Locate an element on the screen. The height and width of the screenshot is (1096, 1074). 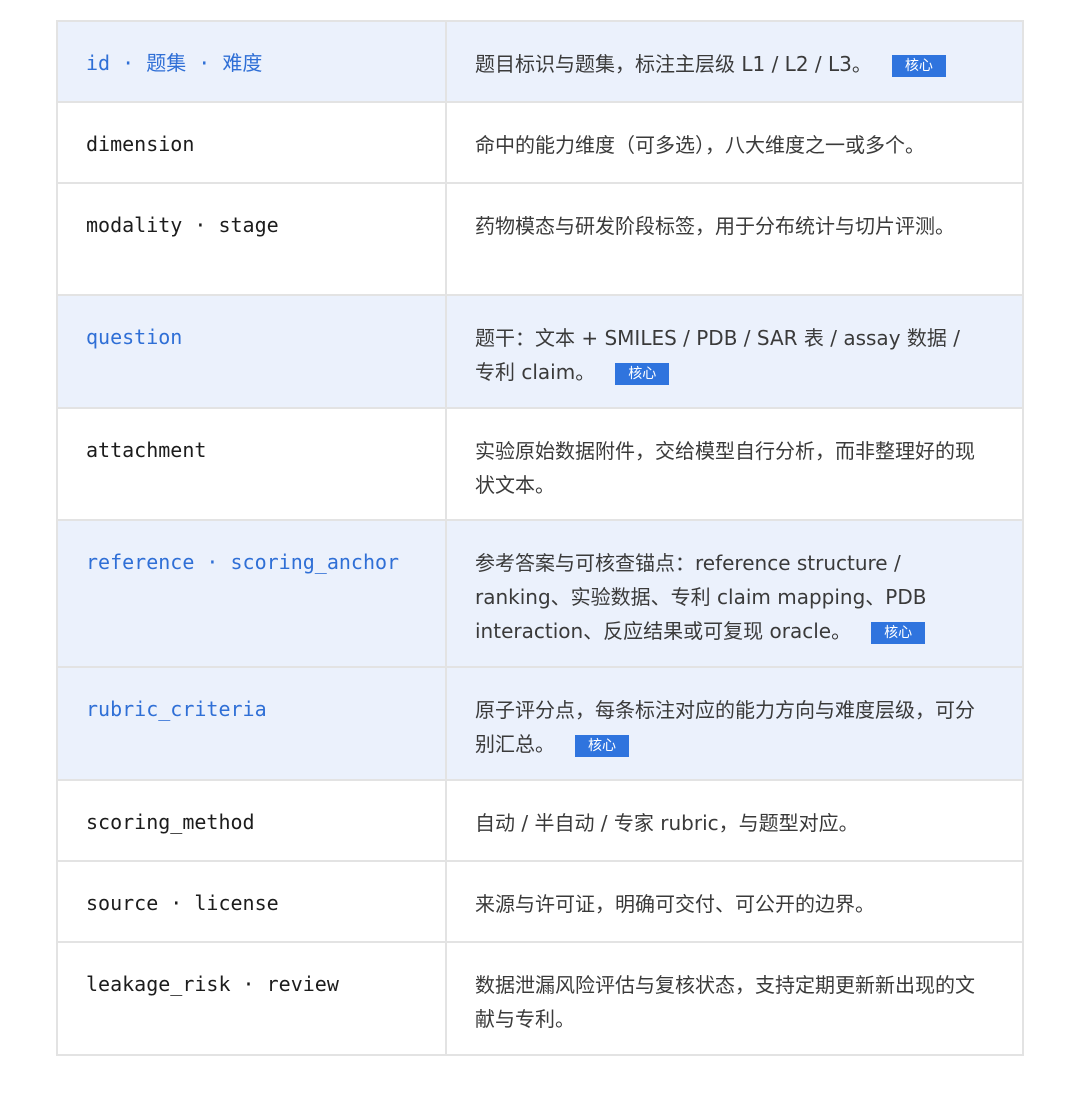
table-row: attachment 实验原始数据附件，交给模型自行分析，而非整理好的现状文本。 is located at coordinates (541, 465).